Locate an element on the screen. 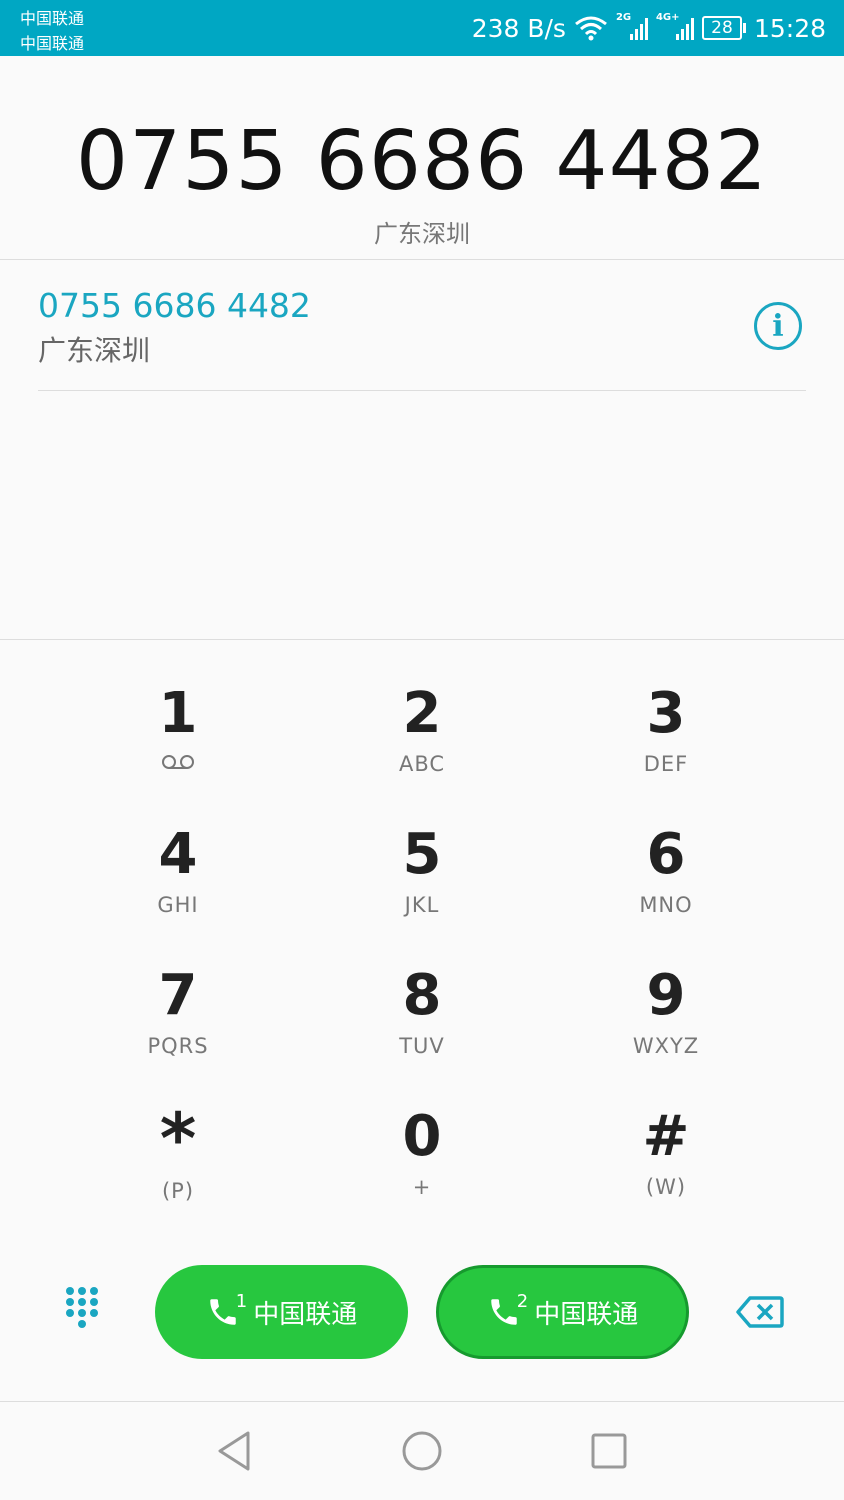 This screenshot has height=1500, width=844. key-digit: 9 is located at coordinates (666, 995).